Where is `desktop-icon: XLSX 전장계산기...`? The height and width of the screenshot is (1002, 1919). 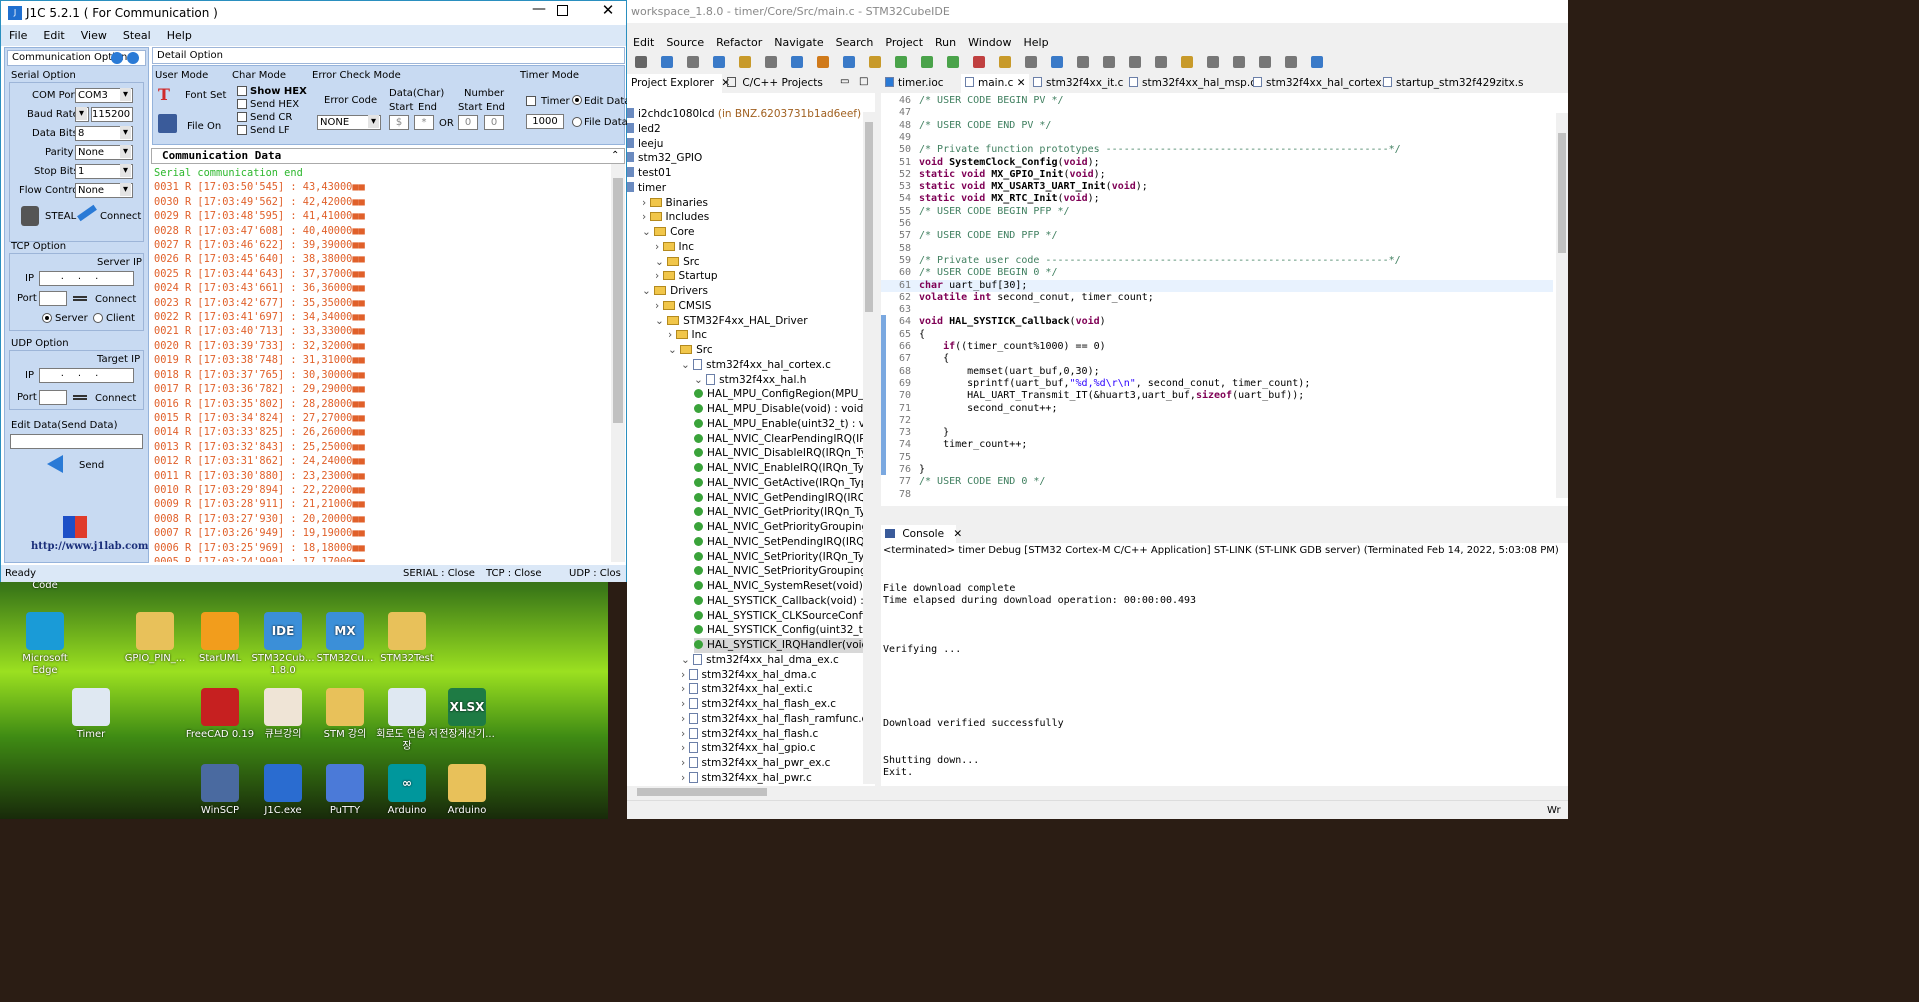
desktop-icon: XLSX 전장계산기... is located at coordinates (467, 714).